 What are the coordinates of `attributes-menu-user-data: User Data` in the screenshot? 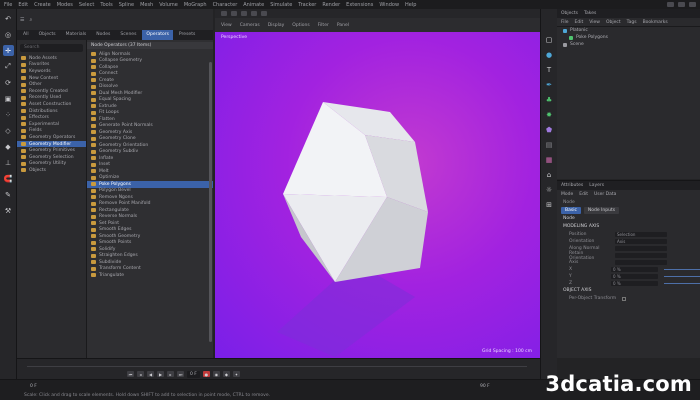 It's located at (605, 194).